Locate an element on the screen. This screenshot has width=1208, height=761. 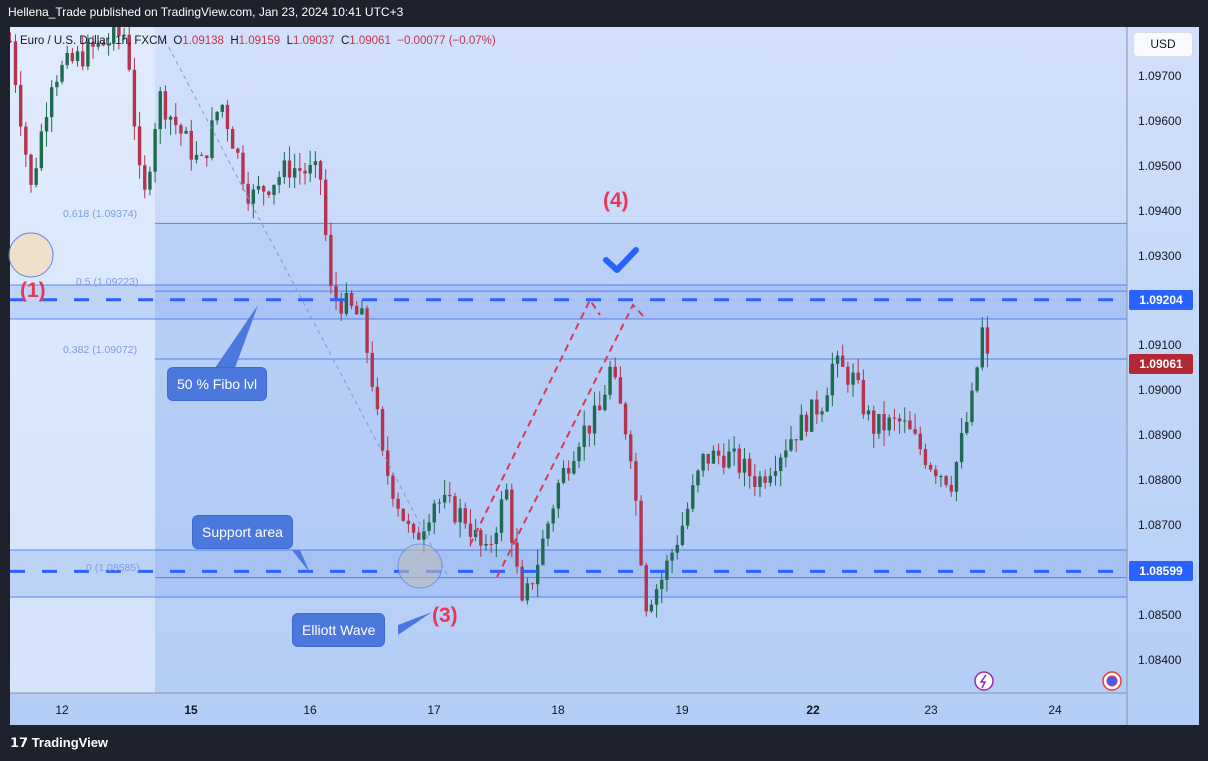
symbol-name: Euro / U.S. Dollar, 1h, FXCM is located at coordinates (93, 41).